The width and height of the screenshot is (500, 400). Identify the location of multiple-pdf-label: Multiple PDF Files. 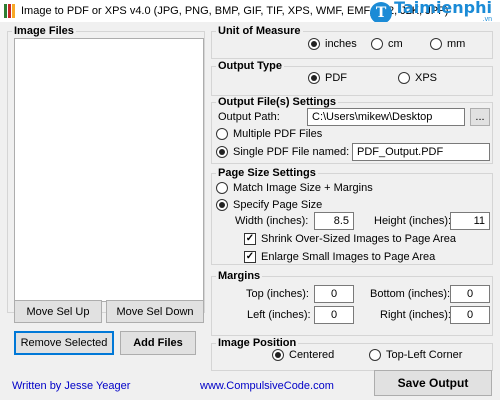
(278, 134).